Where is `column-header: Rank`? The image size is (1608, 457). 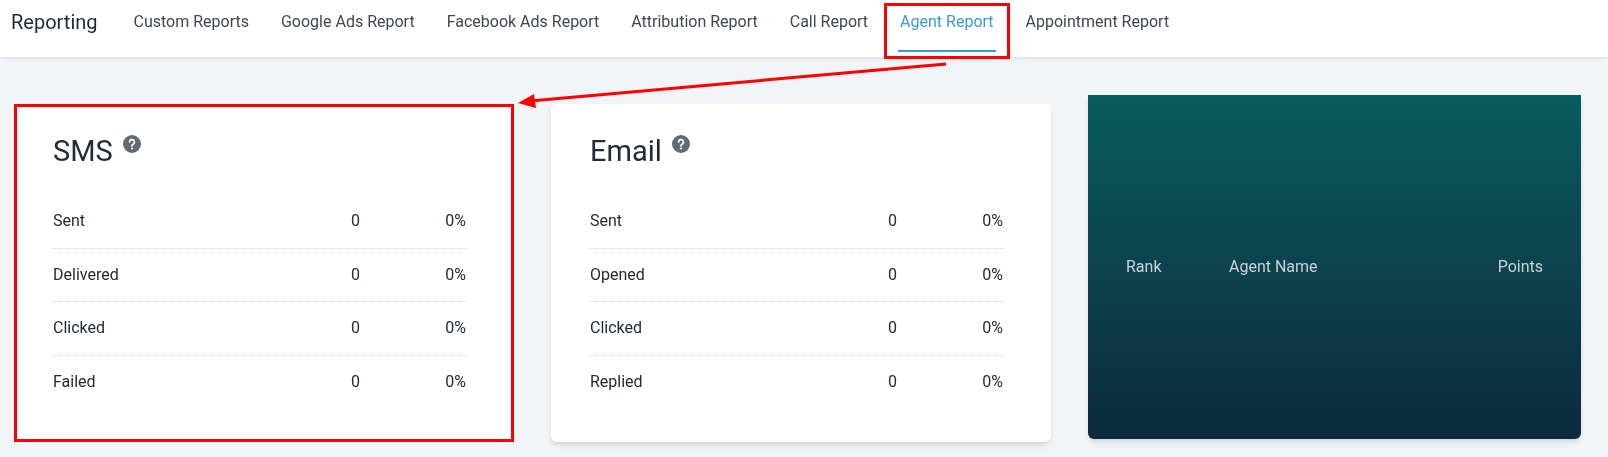
column-header: Rank is located at coordinates (1144, 267).